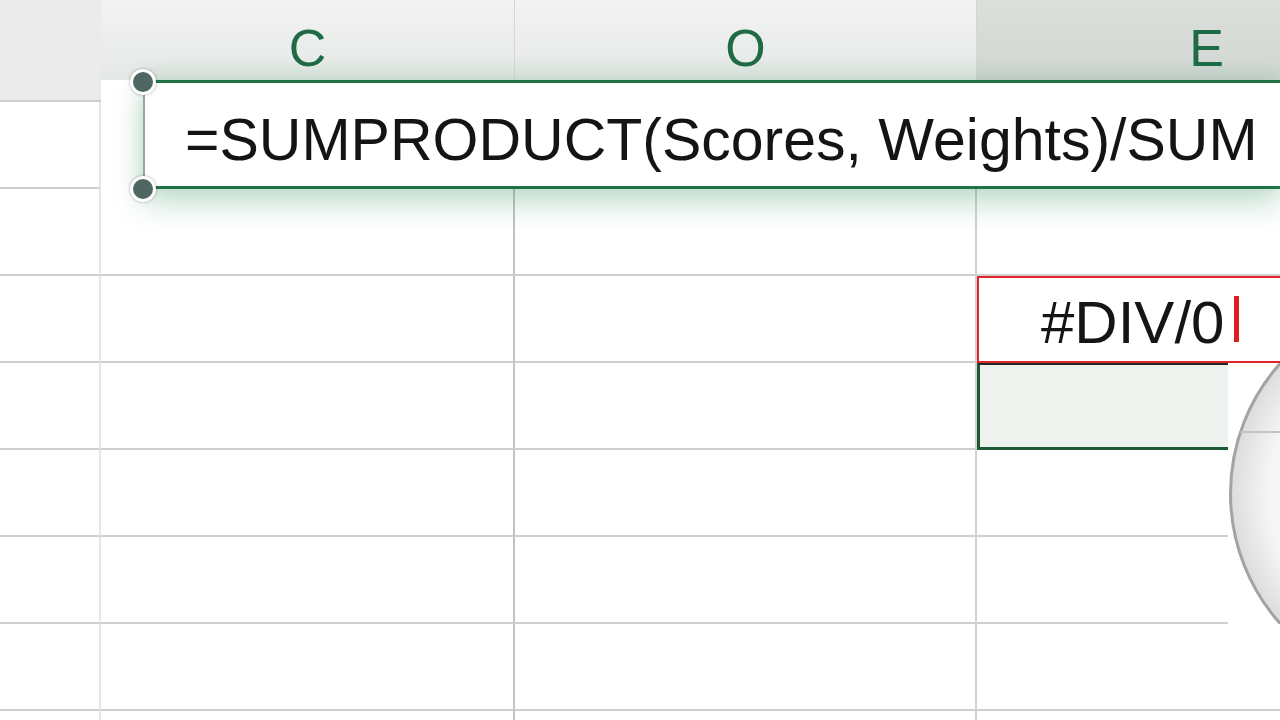 The image size is (1280, 720). Describe the element at coordinates (1102, 406) in the screenshot. I see `table-cell` at that location.